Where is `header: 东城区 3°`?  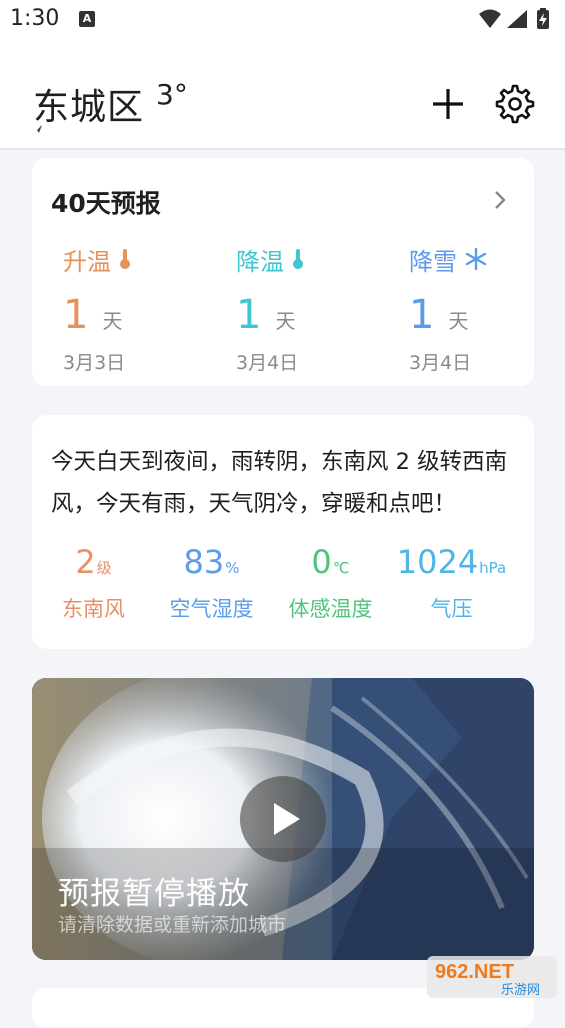 header: 东城区 3° is located at coordinates (282, 94).